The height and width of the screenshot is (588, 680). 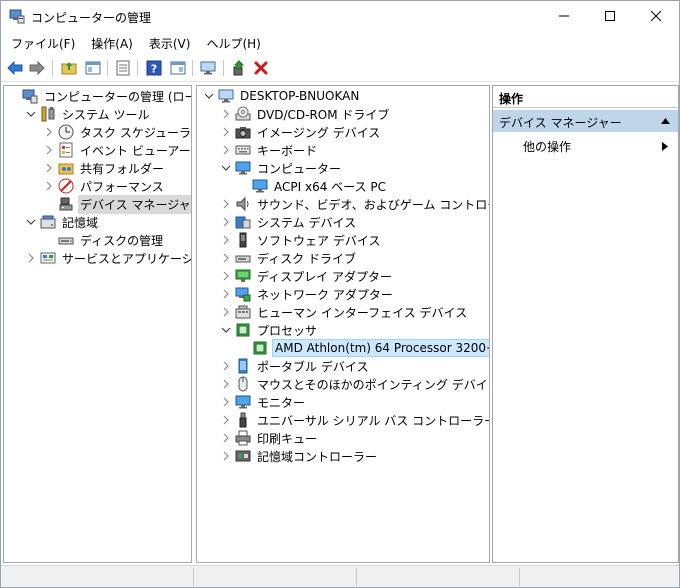 I want to click on menu-bar: ファイル(F) 操作(A) 表示(V) ヘルプ(H), so click(x=340, y=43).